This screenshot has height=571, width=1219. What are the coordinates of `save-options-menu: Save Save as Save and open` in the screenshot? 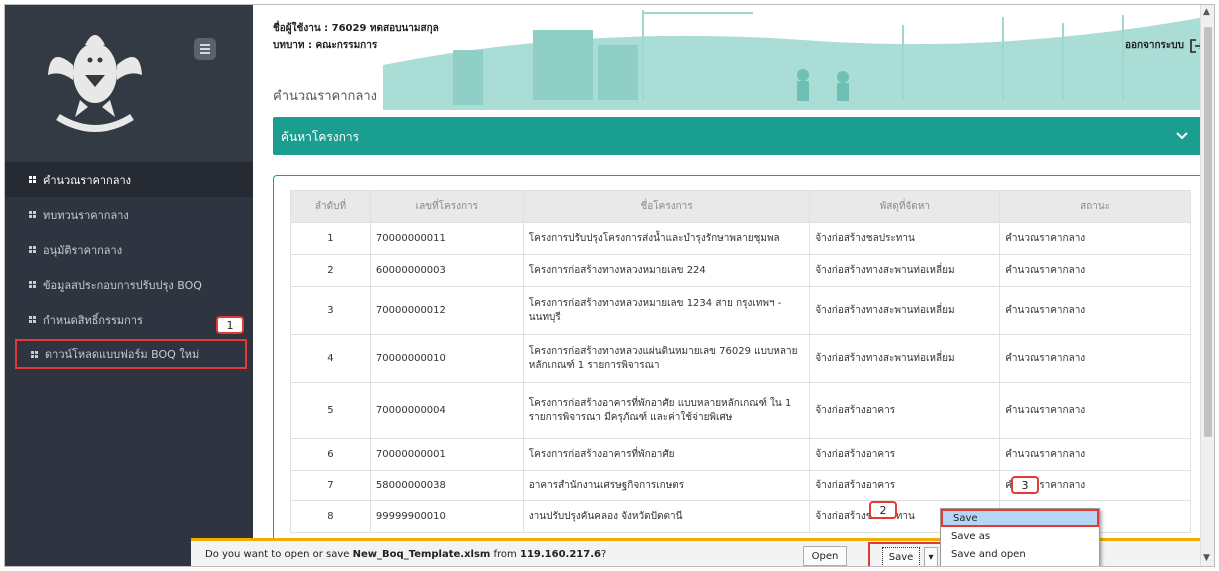 It's located at (1020, 537).